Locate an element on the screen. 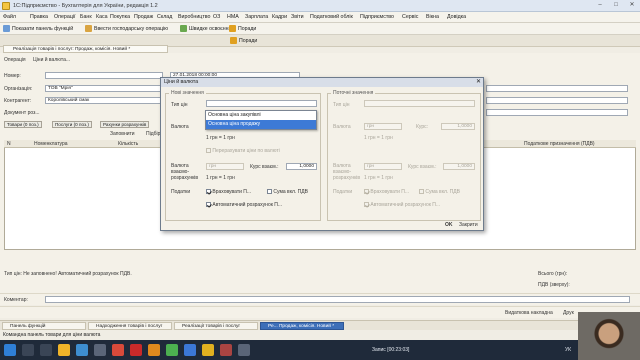 The height and width of the screenshot is (360, 640). operation-icon is located at coordinates (88, 28).